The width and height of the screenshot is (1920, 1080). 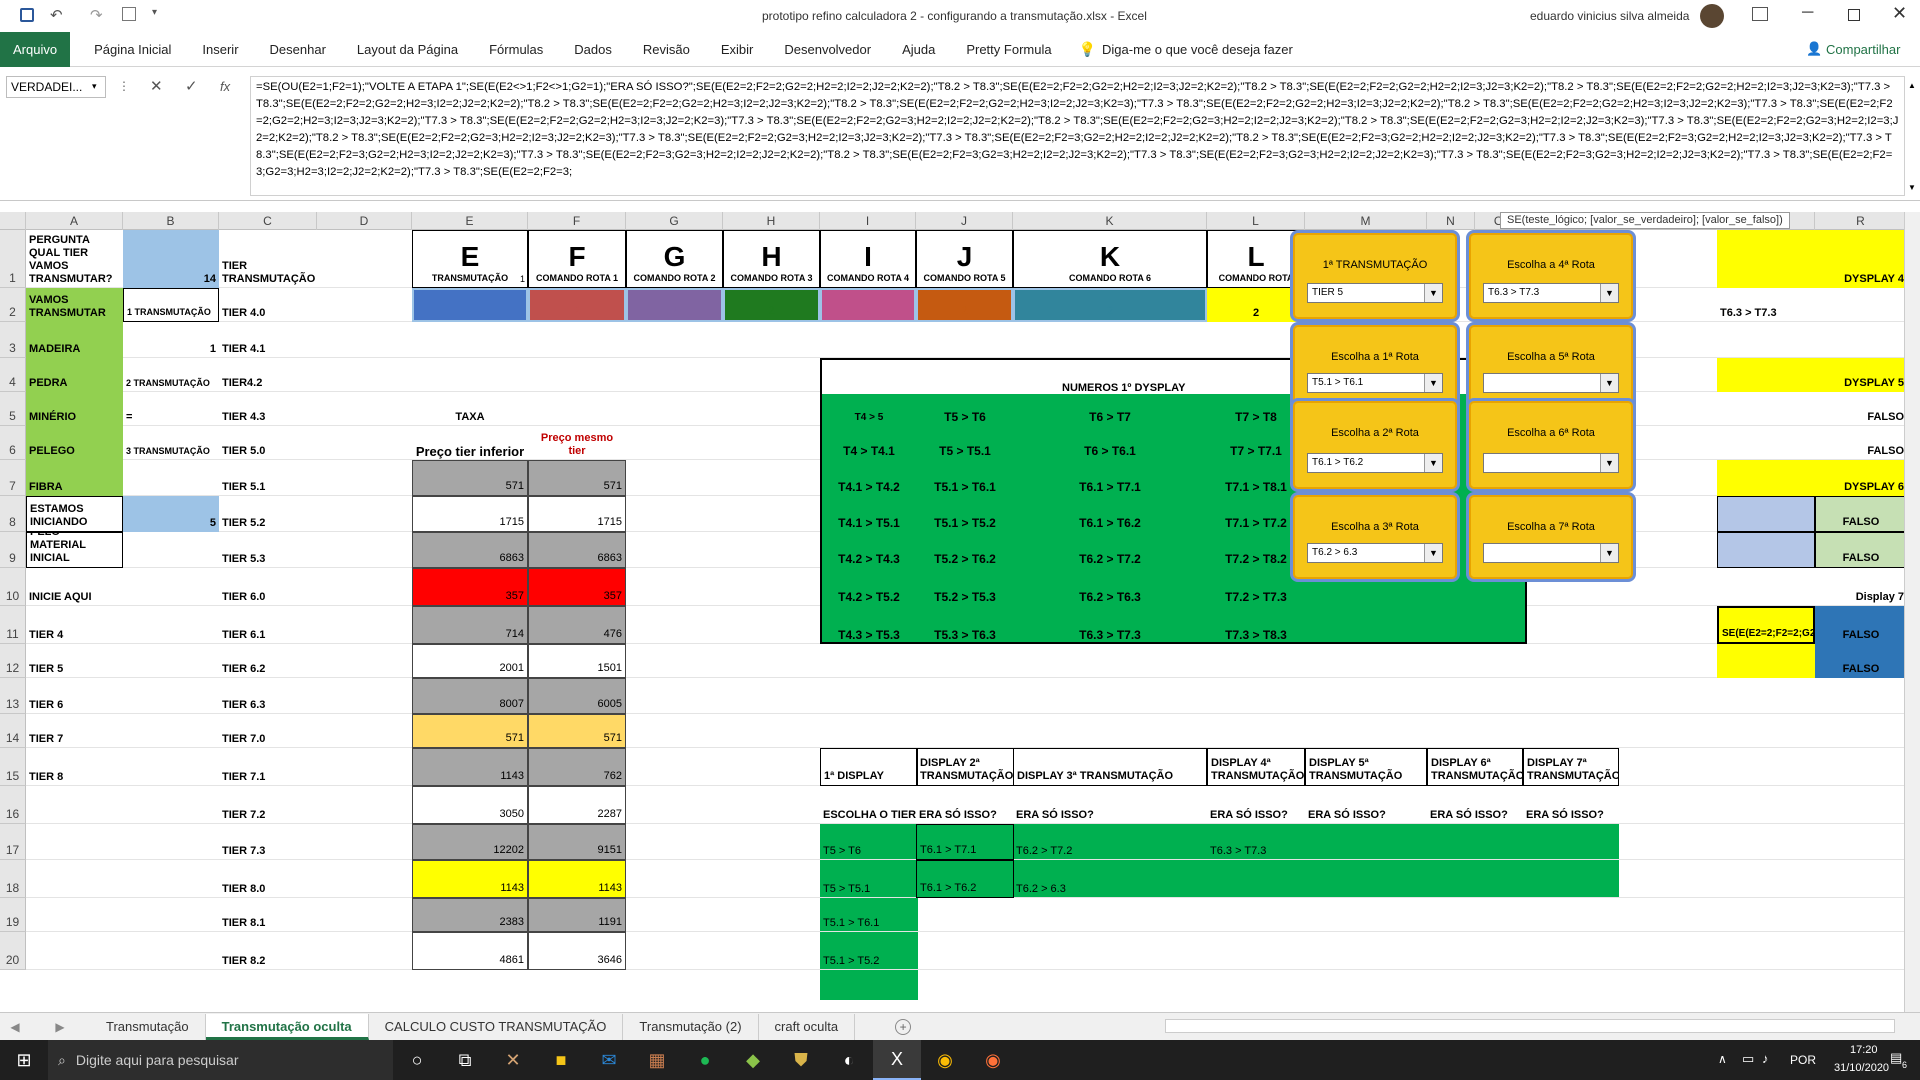 What do you see at coordinates (1366, 221) in the screenshot?
I see `column-header-m: M` at bounding box center [1366, 221].